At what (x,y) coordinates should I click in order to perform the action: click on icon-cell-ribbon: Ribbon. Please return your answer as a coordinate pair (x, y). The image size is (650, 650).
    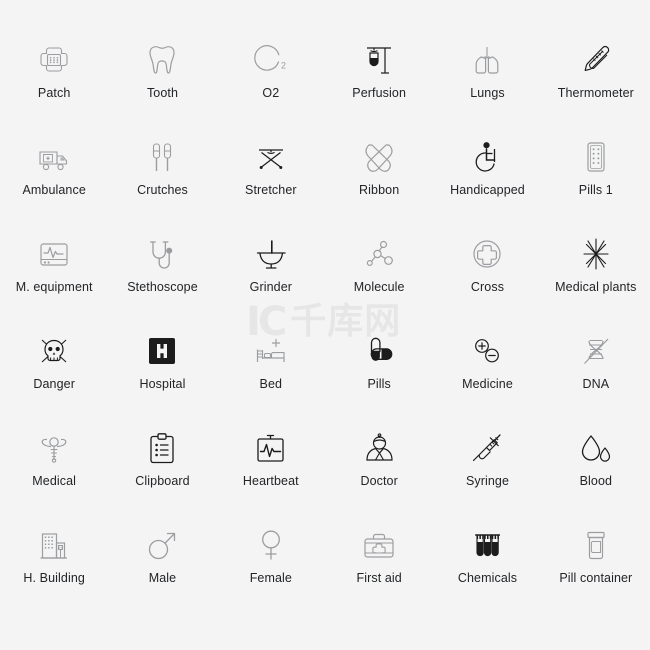
    Looking at the image, I should click on (379, 163).